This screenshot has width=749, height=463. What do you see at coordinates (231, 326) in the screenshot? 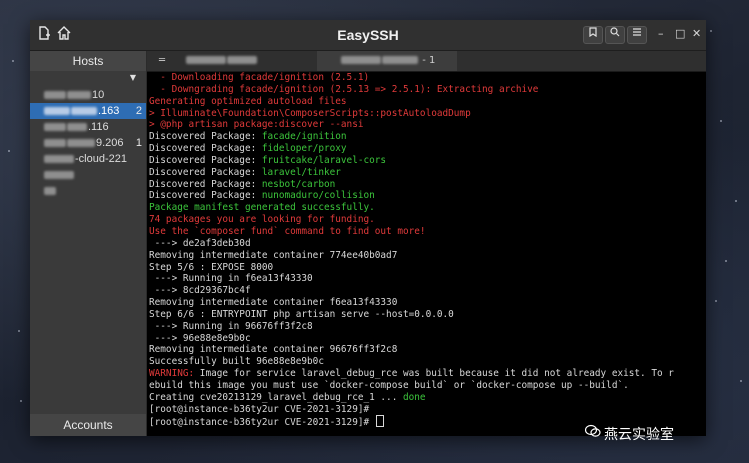
I see `terminal-line: ---> Running in 96676ff3f2c8` at bounding box center [231, 326].